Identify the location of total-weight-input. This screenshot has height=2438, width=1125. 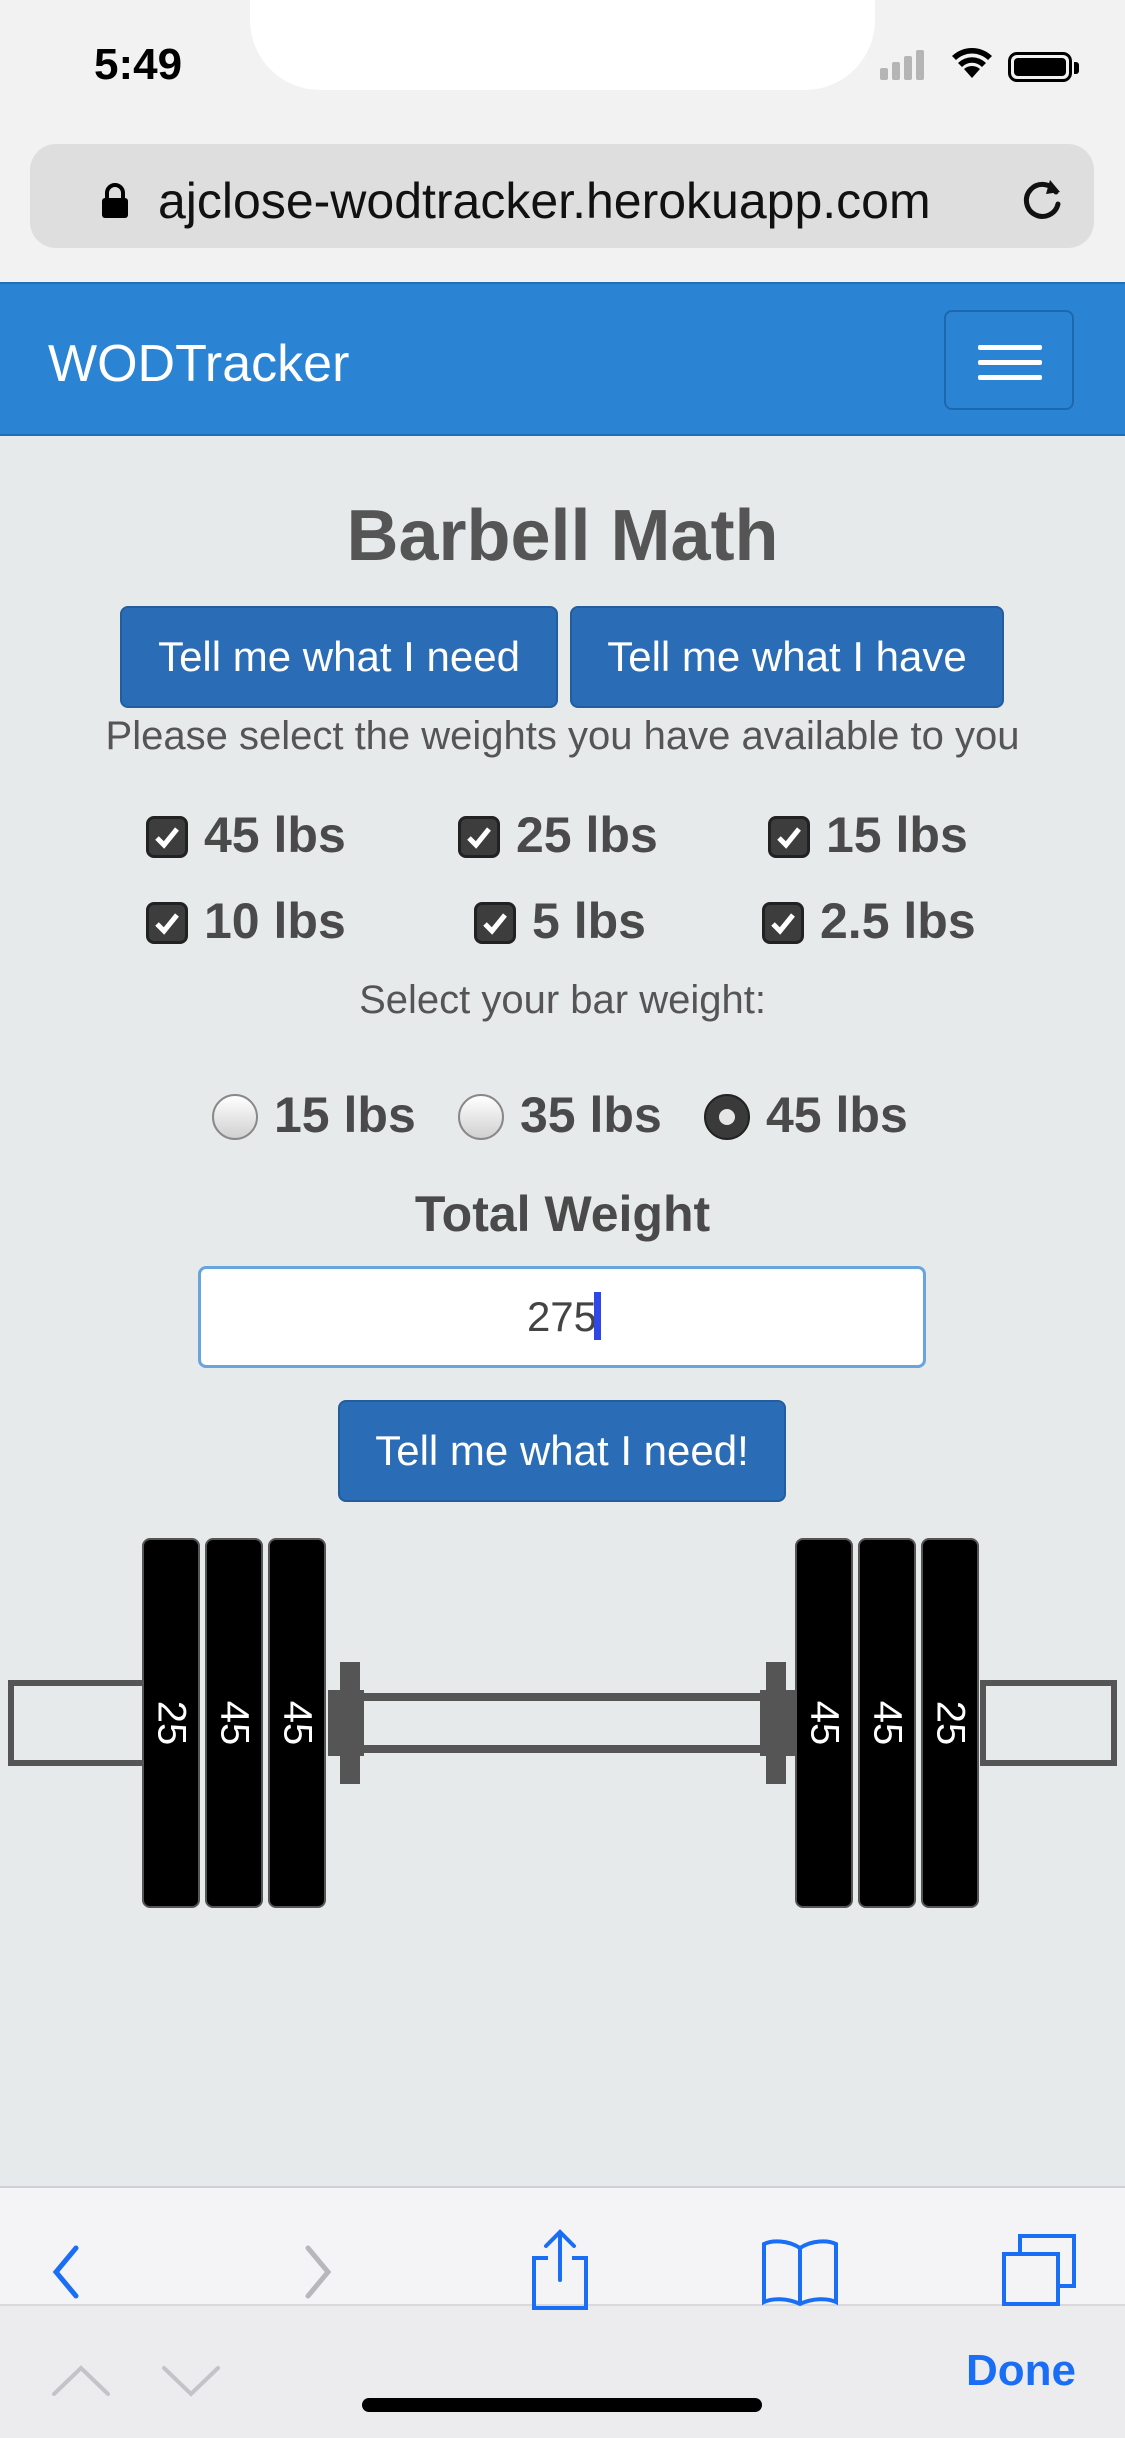
(562, 1317).